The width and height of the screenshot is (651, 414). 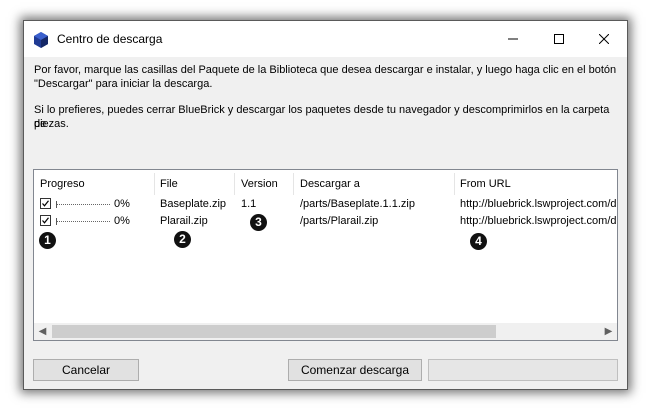 What do you see at coordinates (330, 185) in the screenshot?
I see `column-header-destination: Descargar a` at bounding box center [330, 185].